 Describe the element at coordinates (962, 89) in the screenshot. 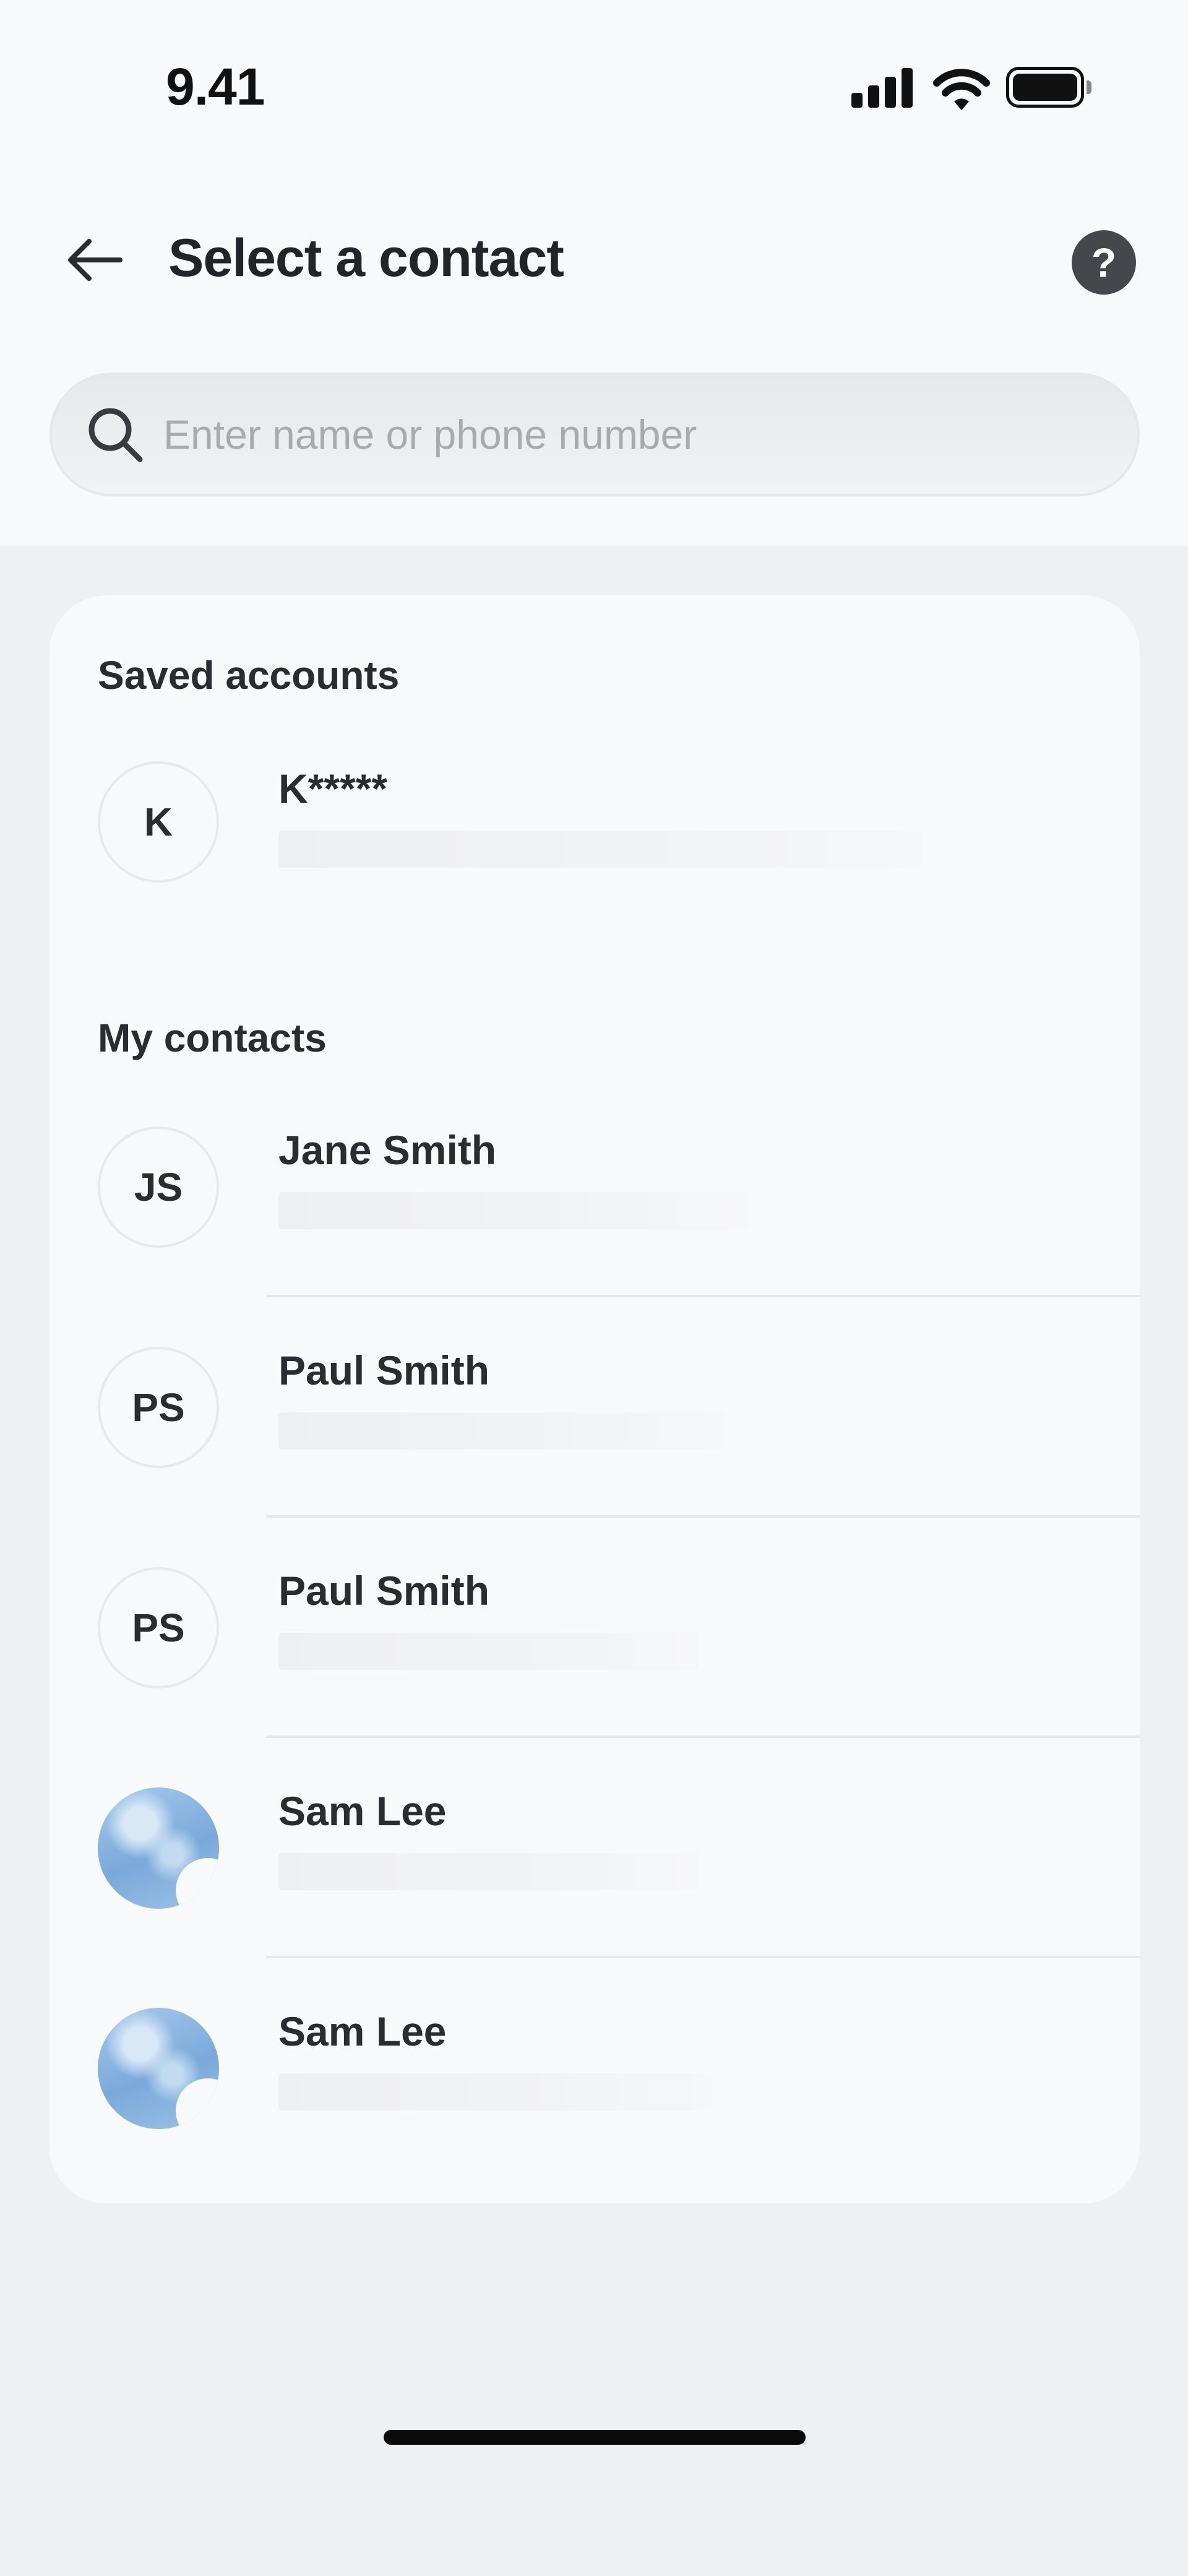

I see `wifi-icon` at that location.